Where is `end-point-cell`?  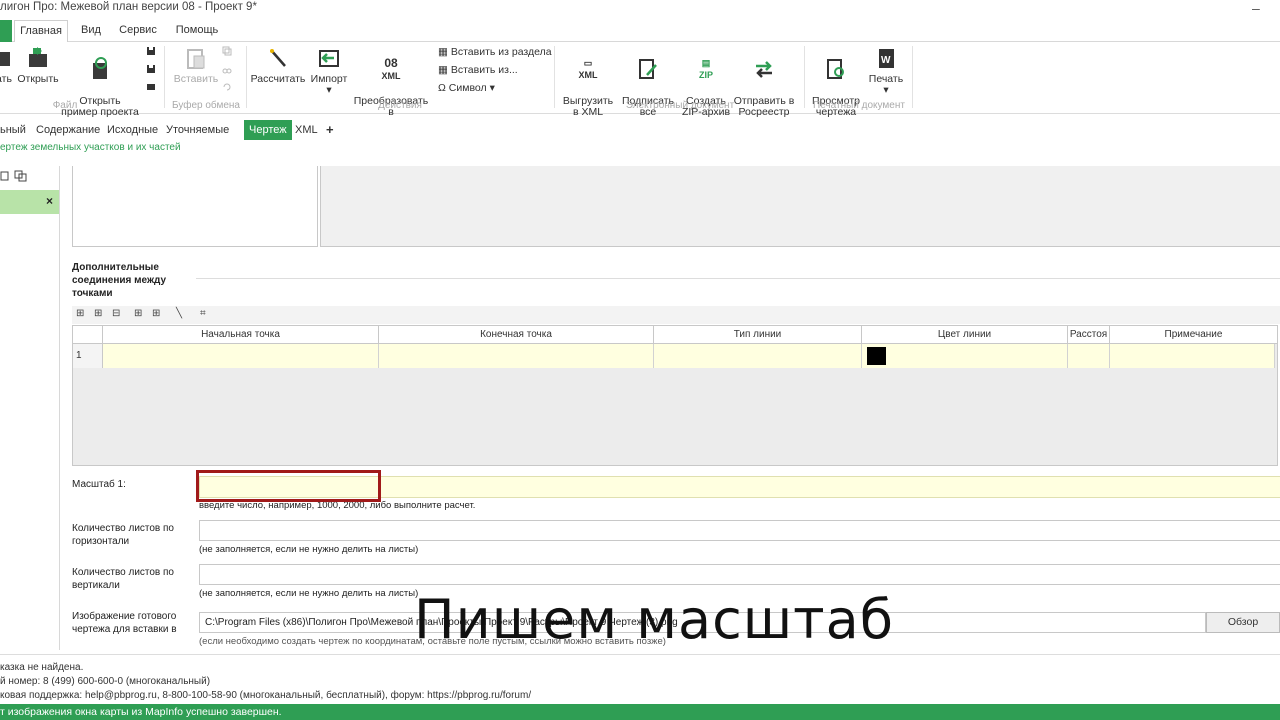 end-point-cell is located at coordinates (516, 356).